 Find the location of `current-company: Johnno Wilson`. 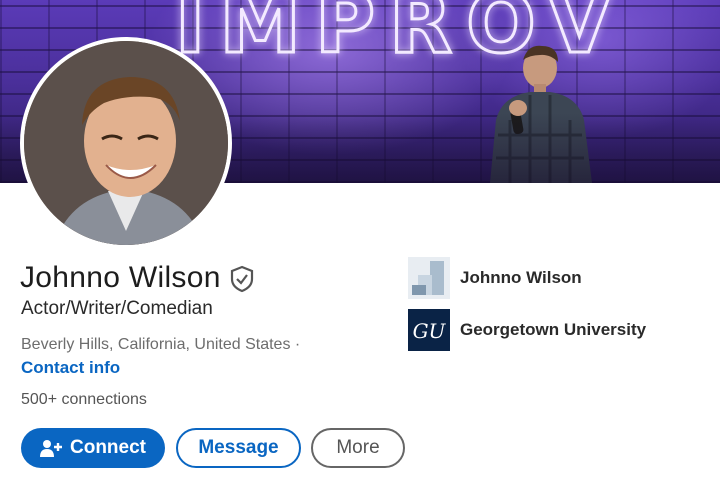

current-company: Johnno Wilson is located at coordinates (495, 278).